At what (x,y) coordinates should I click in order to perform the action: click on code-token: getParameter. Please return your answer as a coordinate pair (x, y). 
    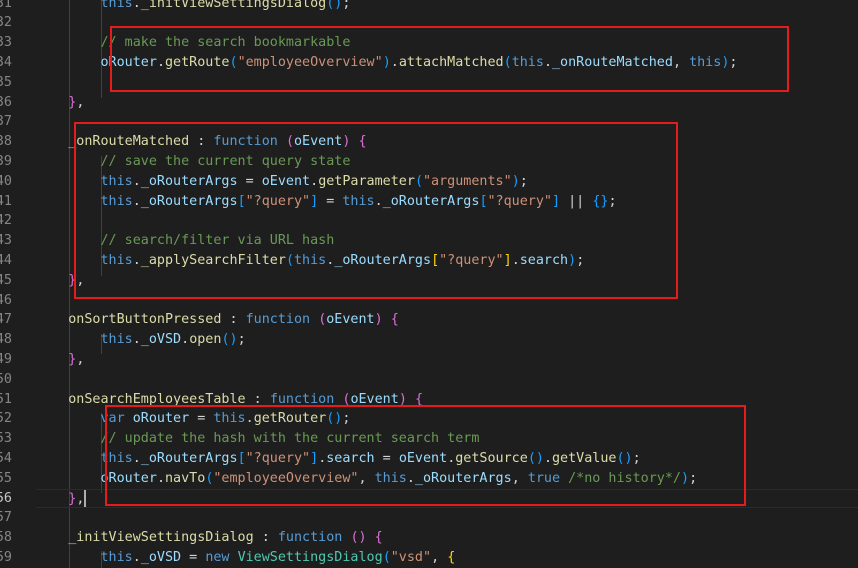
    Looking at the image, I should click on (366, 181).